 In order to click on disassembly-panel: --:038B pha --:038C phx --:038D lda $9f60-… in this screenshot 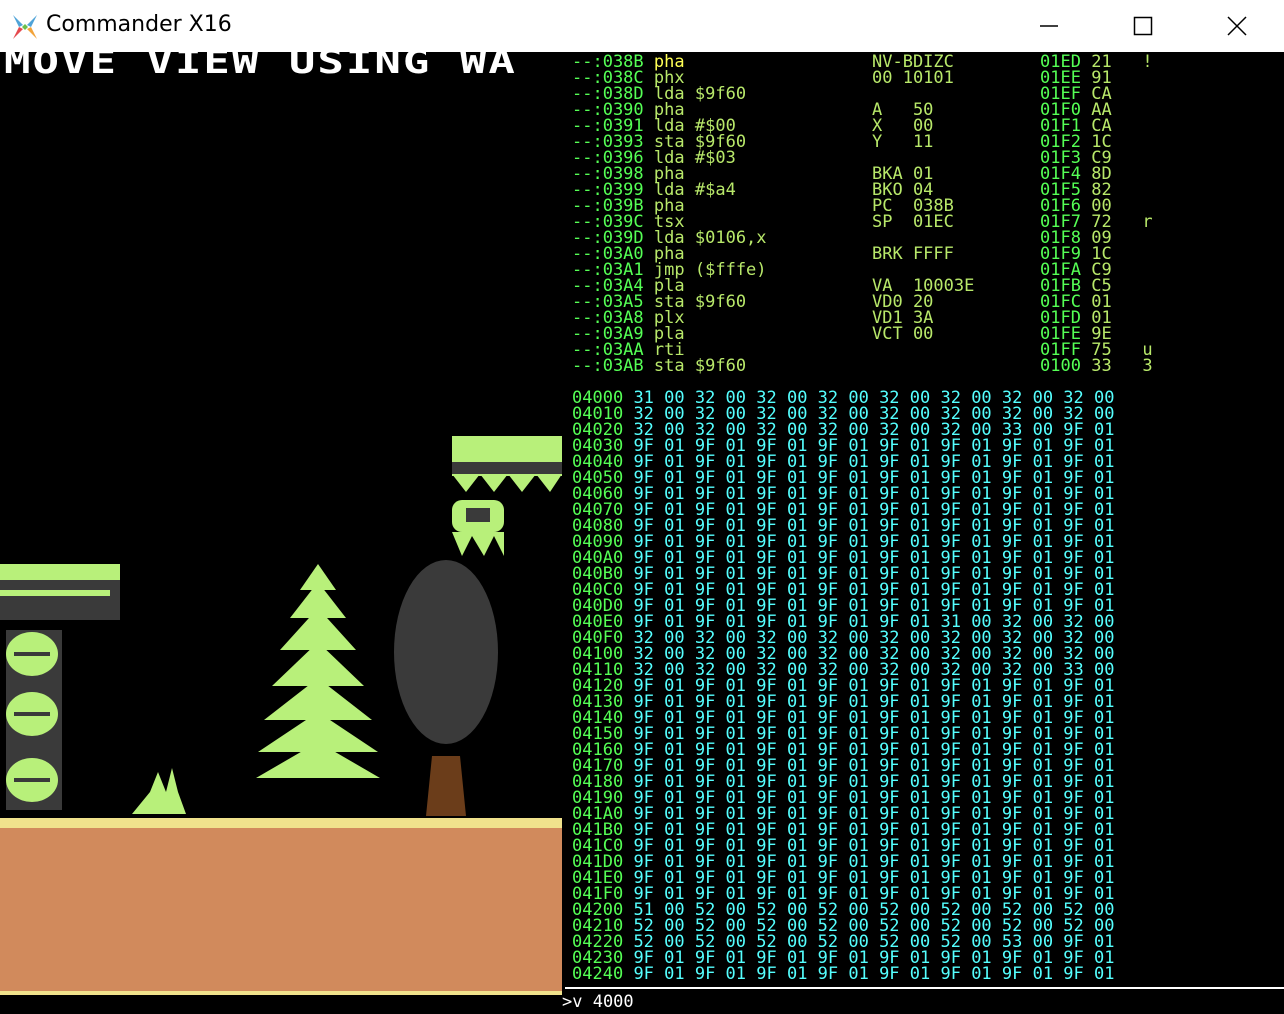, I will do `click(669, 215)`.